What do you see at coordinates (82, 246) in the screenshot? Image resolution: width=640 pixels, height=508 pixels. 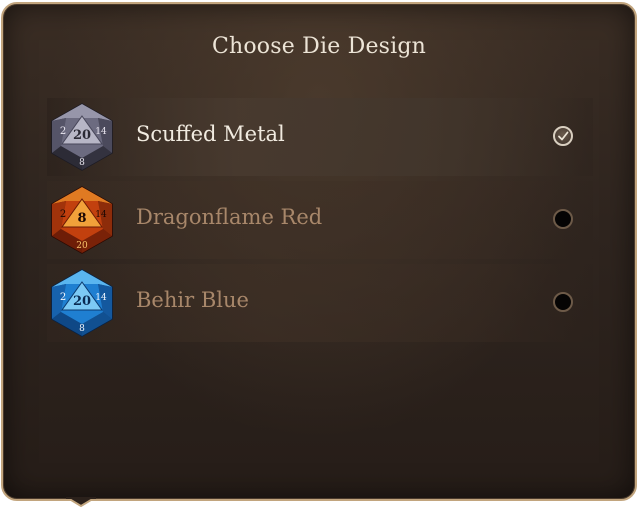 I see `die-side-number: 20` at bounding box center [82, 246].